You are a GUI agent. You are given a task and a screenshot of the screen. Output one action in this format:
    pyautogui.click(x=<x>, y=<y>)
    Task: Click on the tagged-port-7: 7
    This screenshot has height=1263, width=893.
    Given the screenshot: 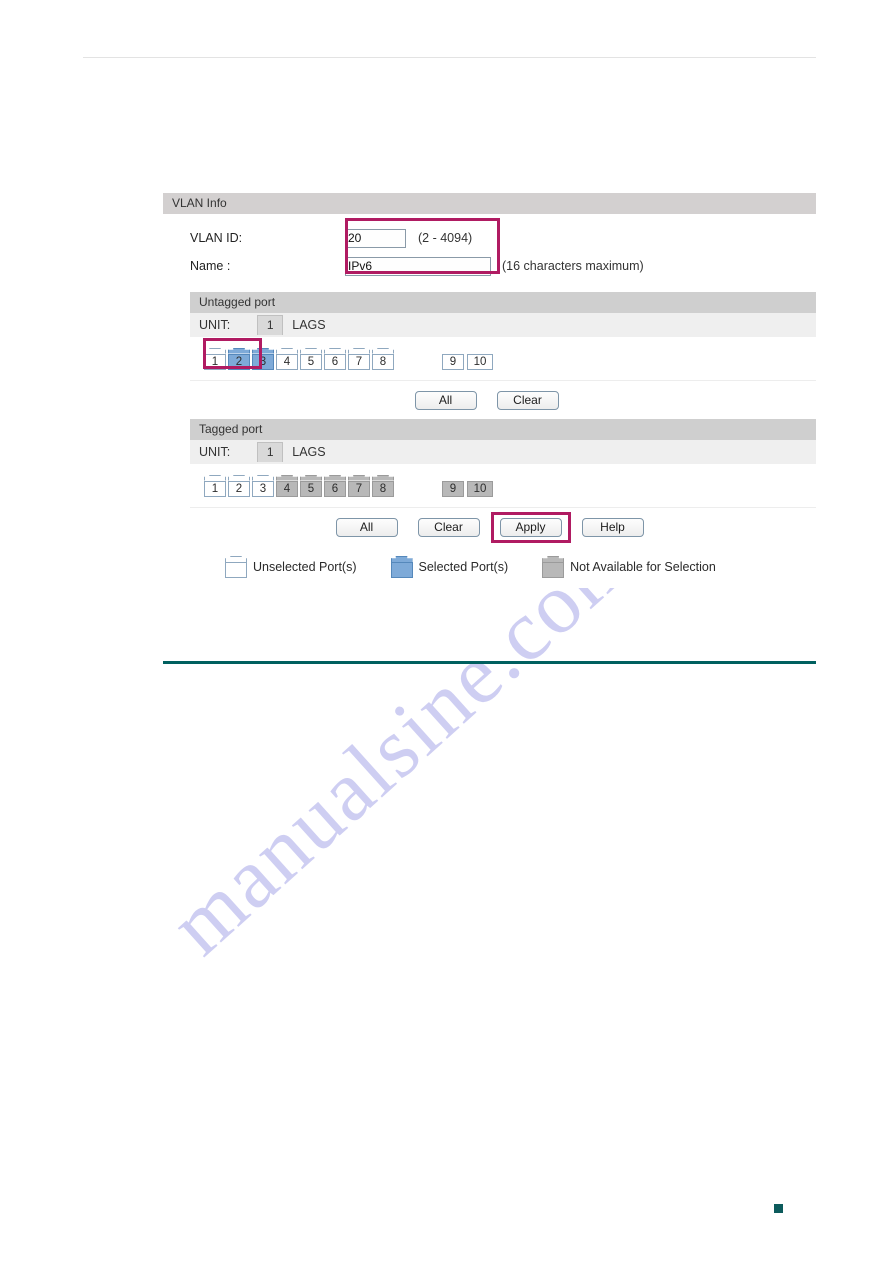 What is the action you would take?
    pyautogui.click(x=359, y=485)
    